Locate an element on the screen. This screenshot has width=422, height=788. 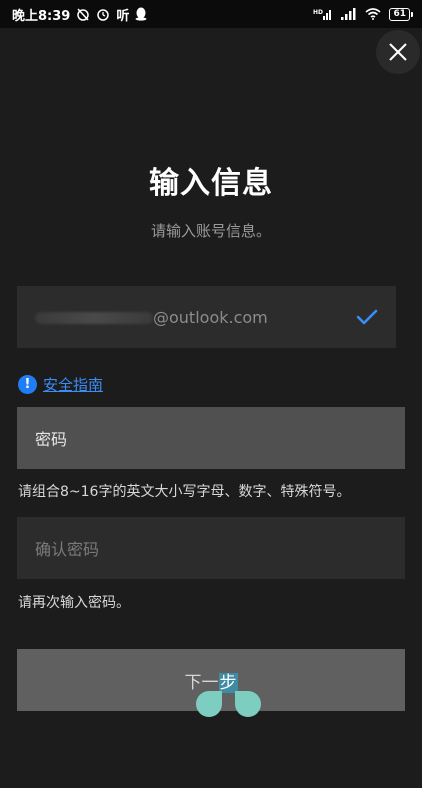
page-title: 输入信息 is located at coordinates (211, 183).